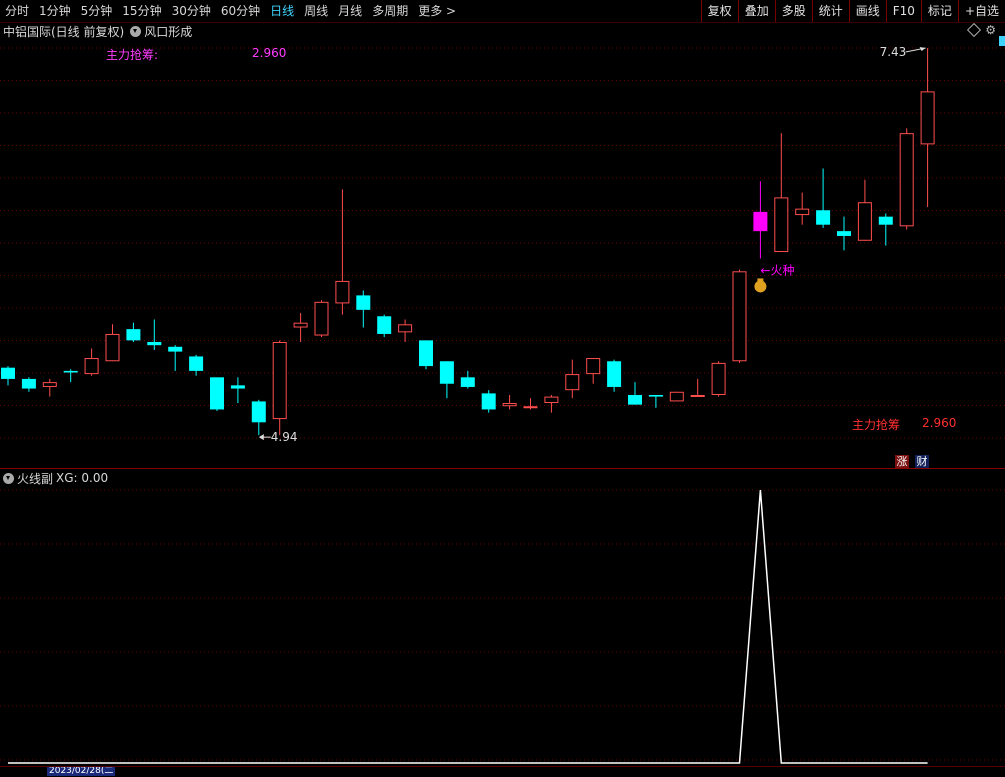 The image size is (1005, 777). I want to click on badge-up: 涨, so click(902, 462).